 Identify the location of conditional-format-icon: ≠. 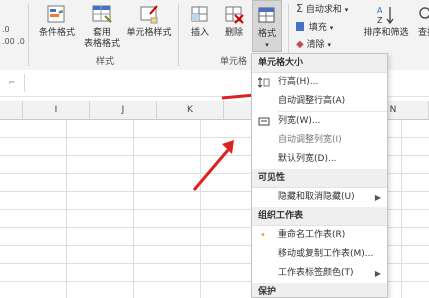
(56, 14).